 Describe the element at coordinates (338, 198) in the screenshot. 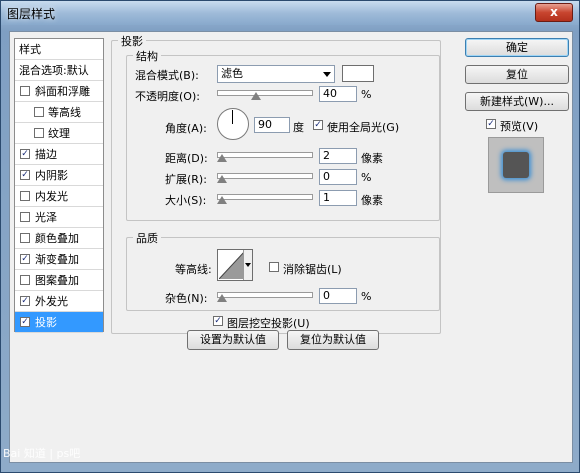

I see `size-input: 1` at that location.